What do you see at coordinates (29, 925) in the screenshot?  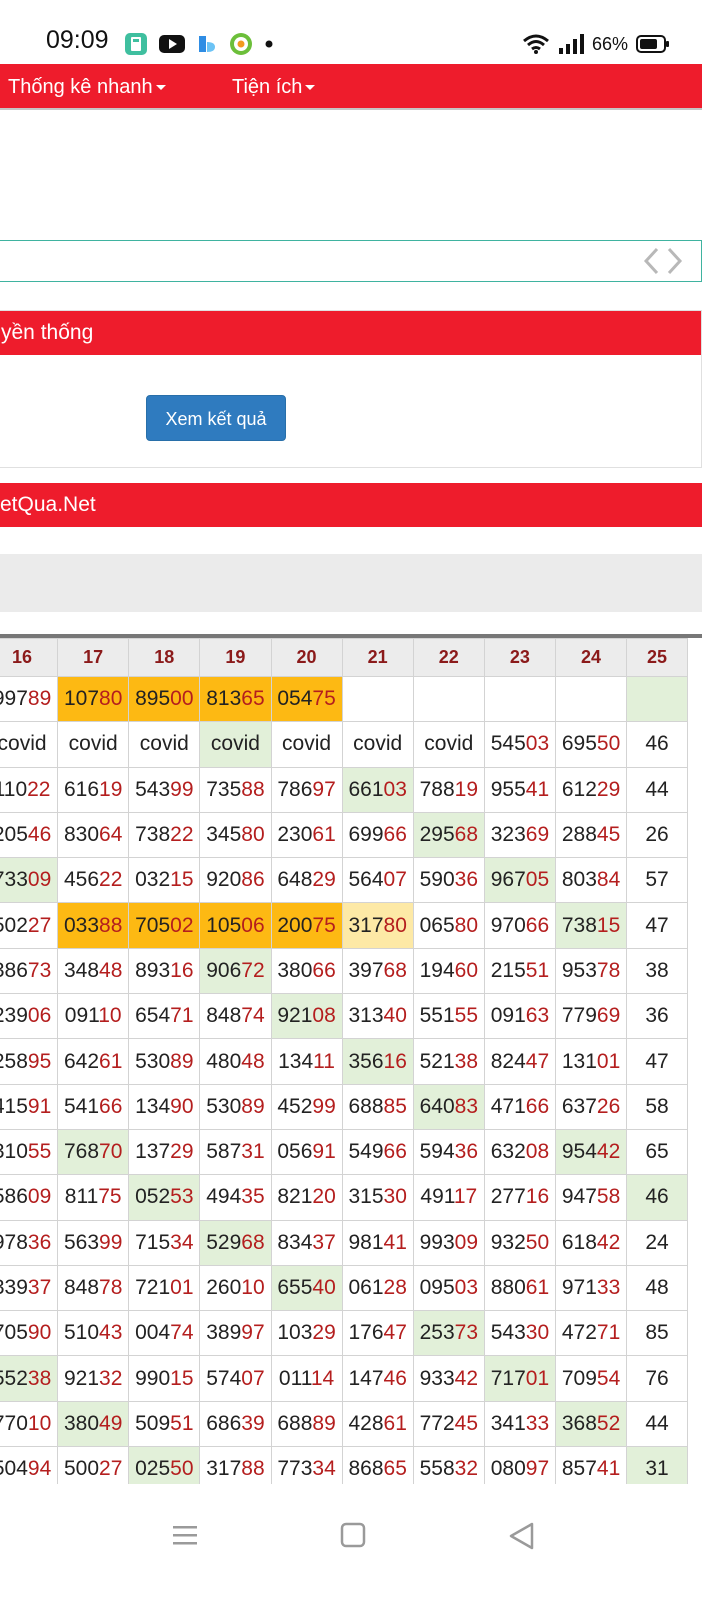 I see `table-cell: 50227` at bounding box center [29, 925].